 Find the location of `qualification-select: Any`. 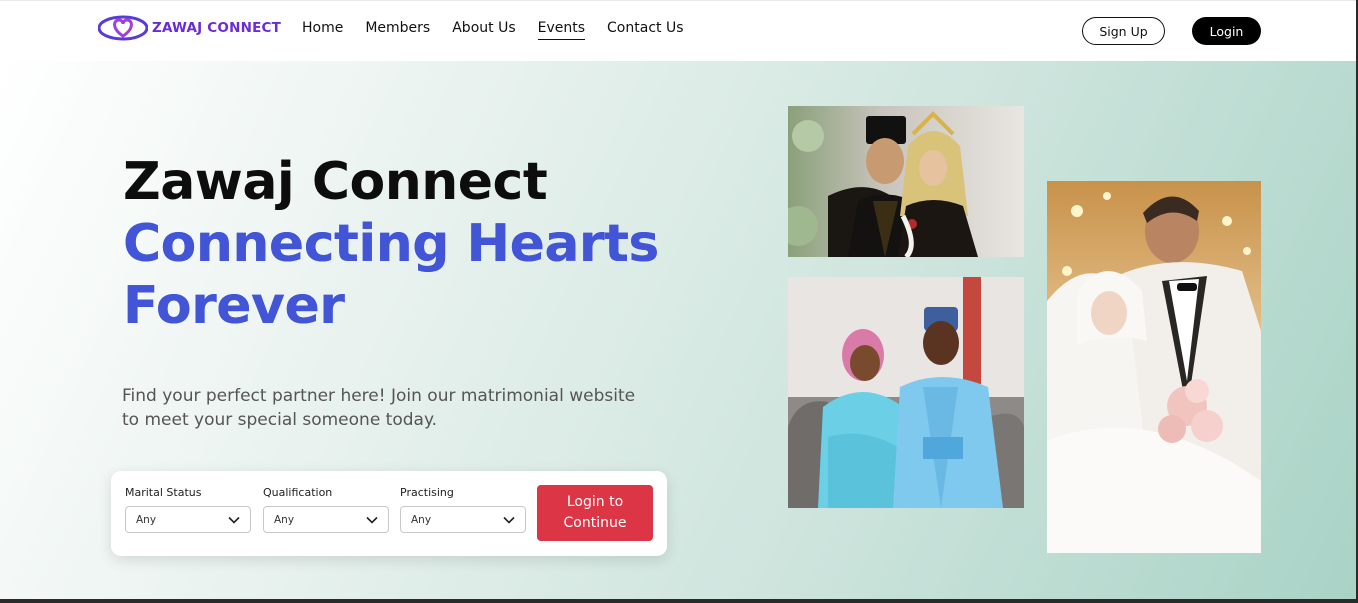

qualification-select: Any is located at coordinates (326, 519).